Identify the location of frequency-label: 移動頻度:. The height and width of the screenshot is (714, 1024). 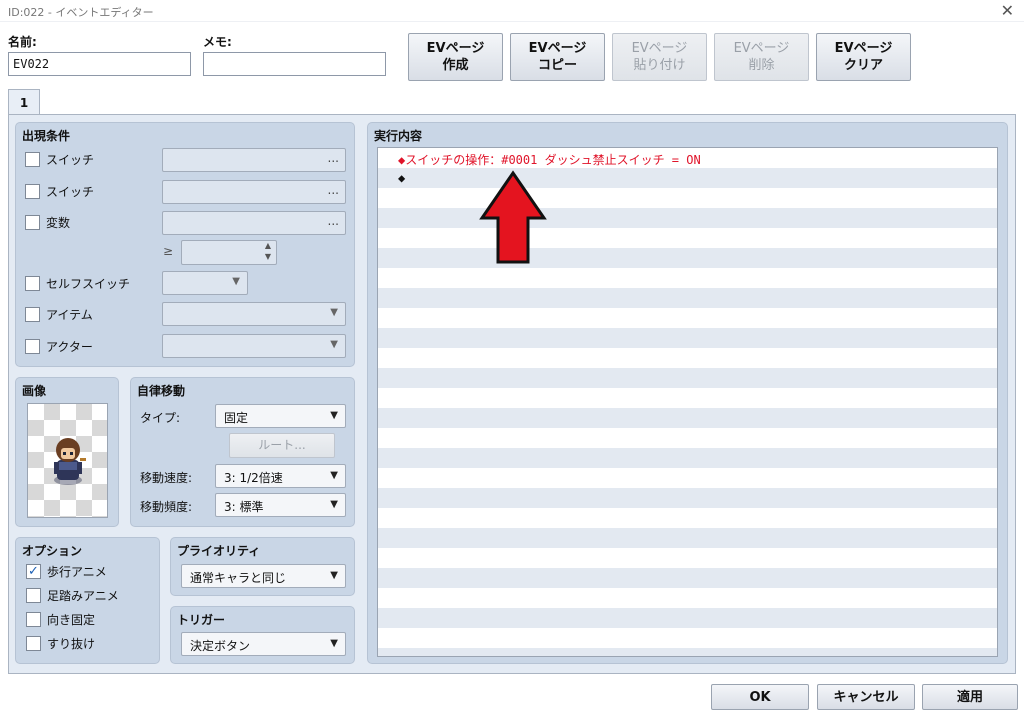
(166, 507).